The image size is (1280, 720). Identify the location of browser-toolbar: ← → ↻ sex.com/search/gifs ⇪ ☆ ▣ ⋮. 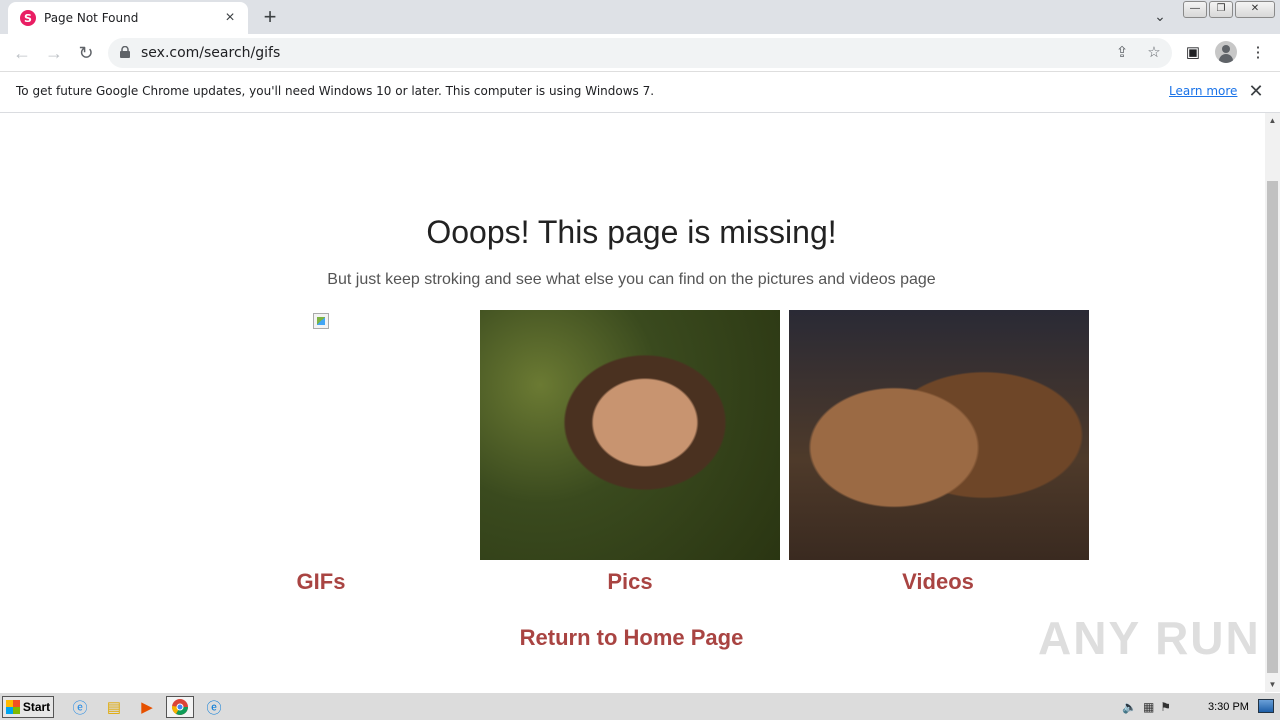
(640, 53).